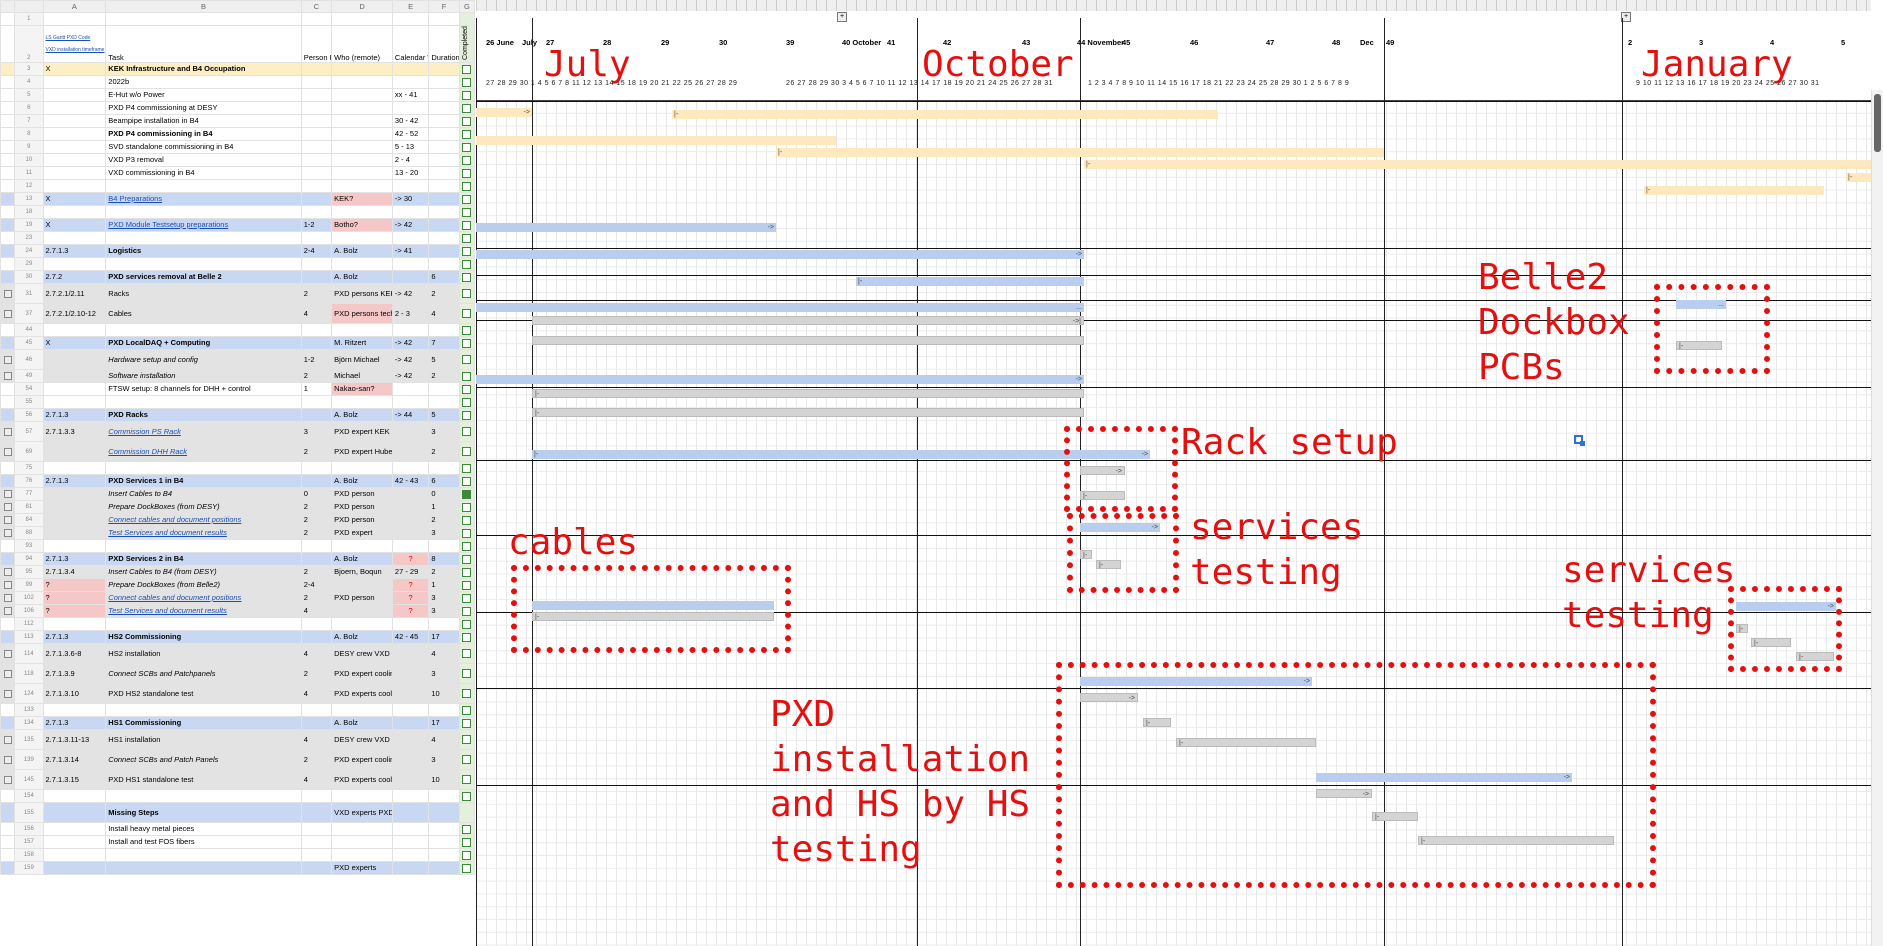  What do you see at coordinates (29, 160) in the screenshot?
I see `row-number: 10` at bounding box center [29, 160].